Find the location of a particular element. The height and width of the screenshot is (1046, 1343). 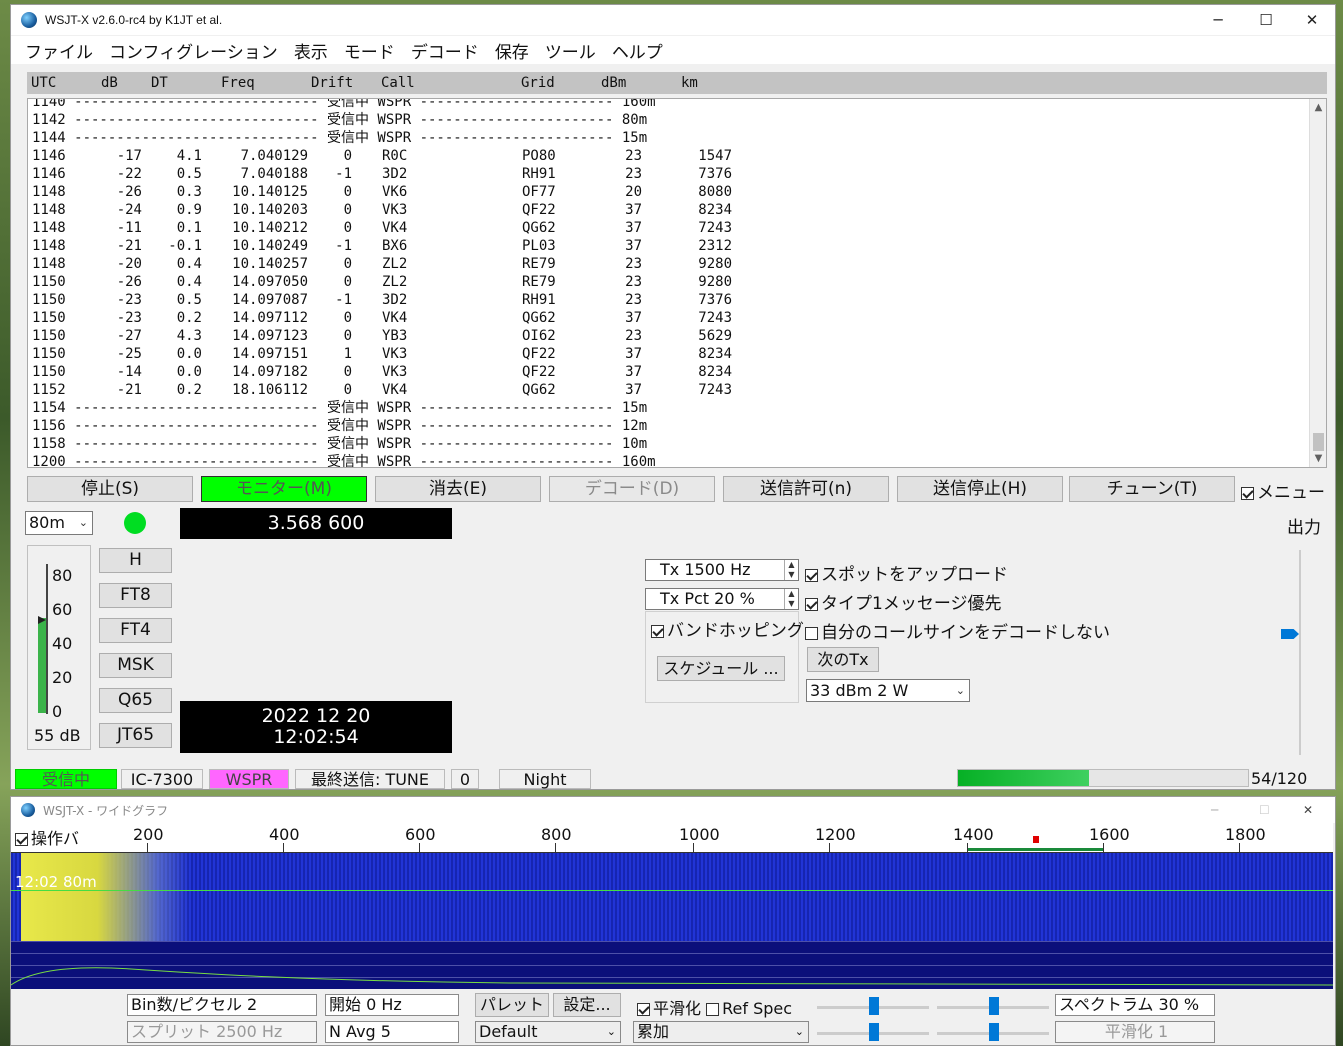

navg-spinbox: N Avg 5 is located at coordinates (392, 1032).